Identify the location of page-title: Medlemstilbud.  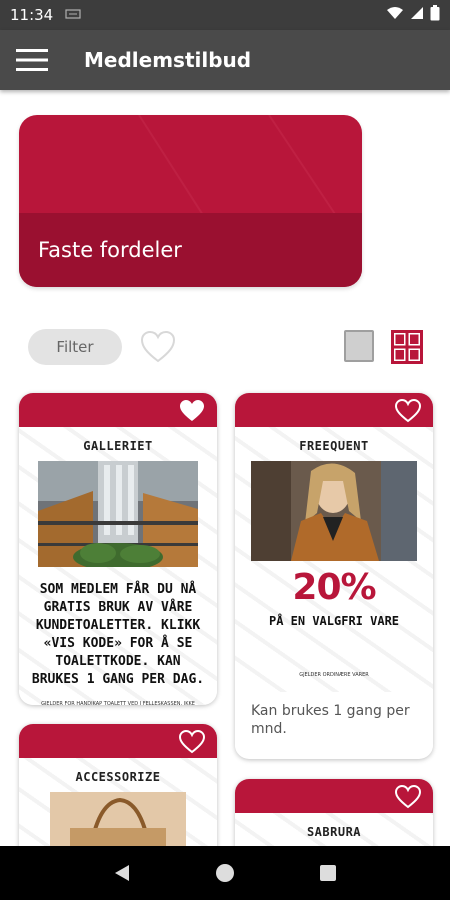
(168, 60).